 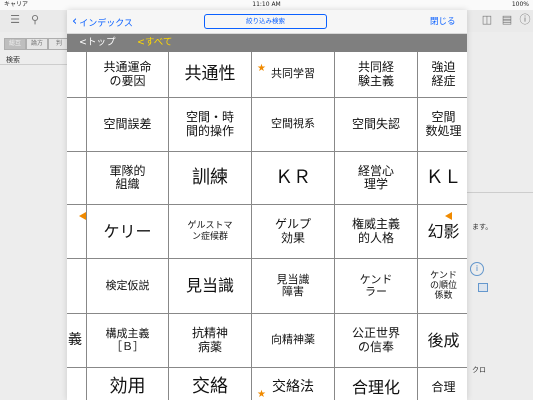 I want to click on index-term-cell: 権威主義 的人格, so click(x=376, y=232).